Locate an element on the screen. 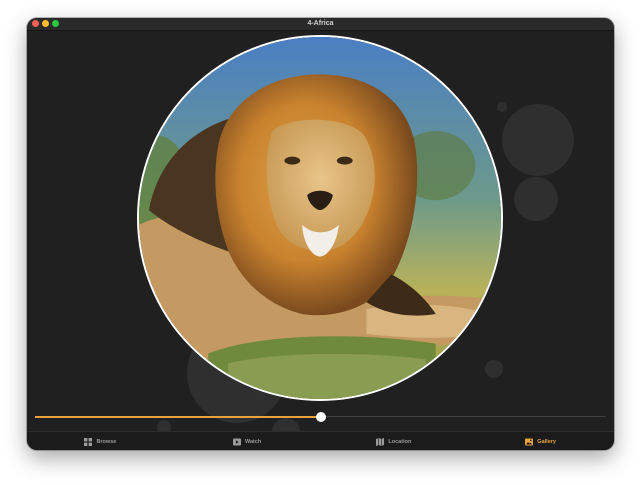 This screenshot has width=640, height=485. tab-location: Location is located at coordinates (394, 441).